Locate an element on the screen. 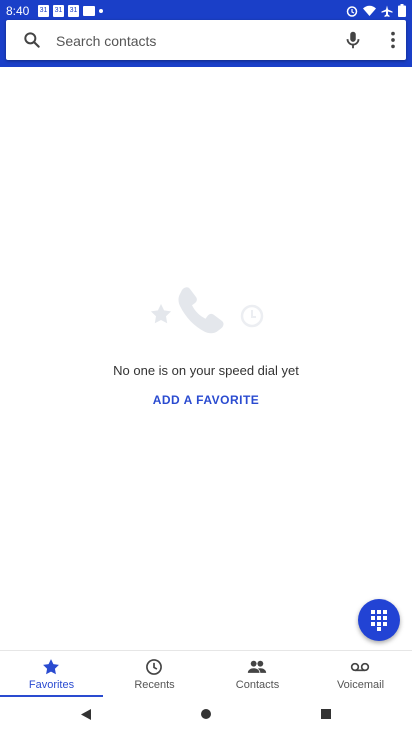 The height and width of the screenshot is (732, 412). tab-recents: Recents is located at coordinates (154, 674).